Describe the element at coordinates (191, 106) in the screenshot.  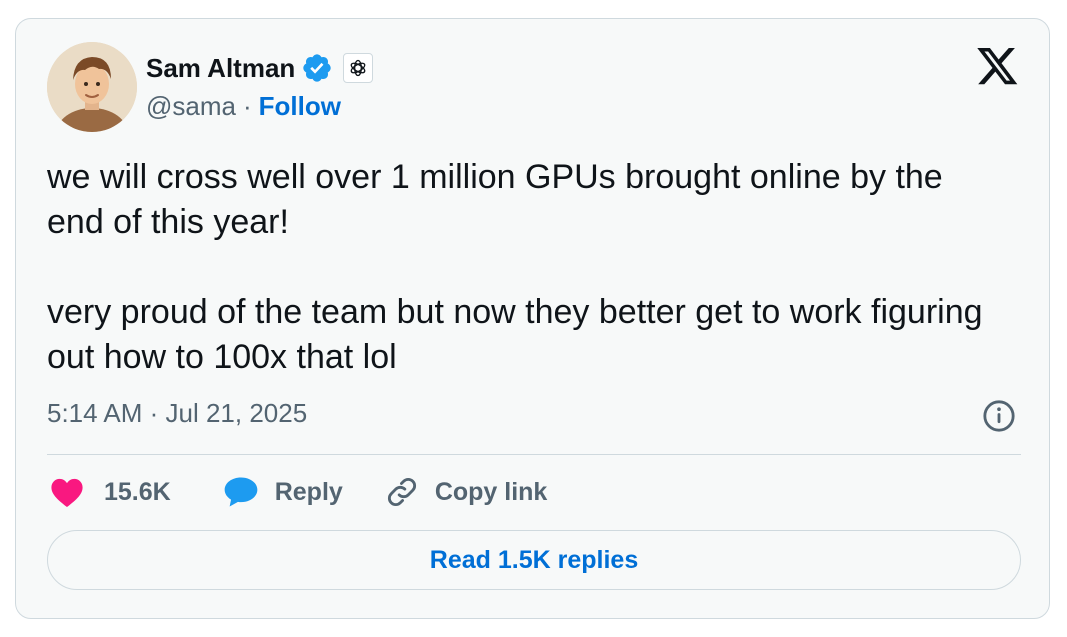
I see `author-handle: @sama` at that location.